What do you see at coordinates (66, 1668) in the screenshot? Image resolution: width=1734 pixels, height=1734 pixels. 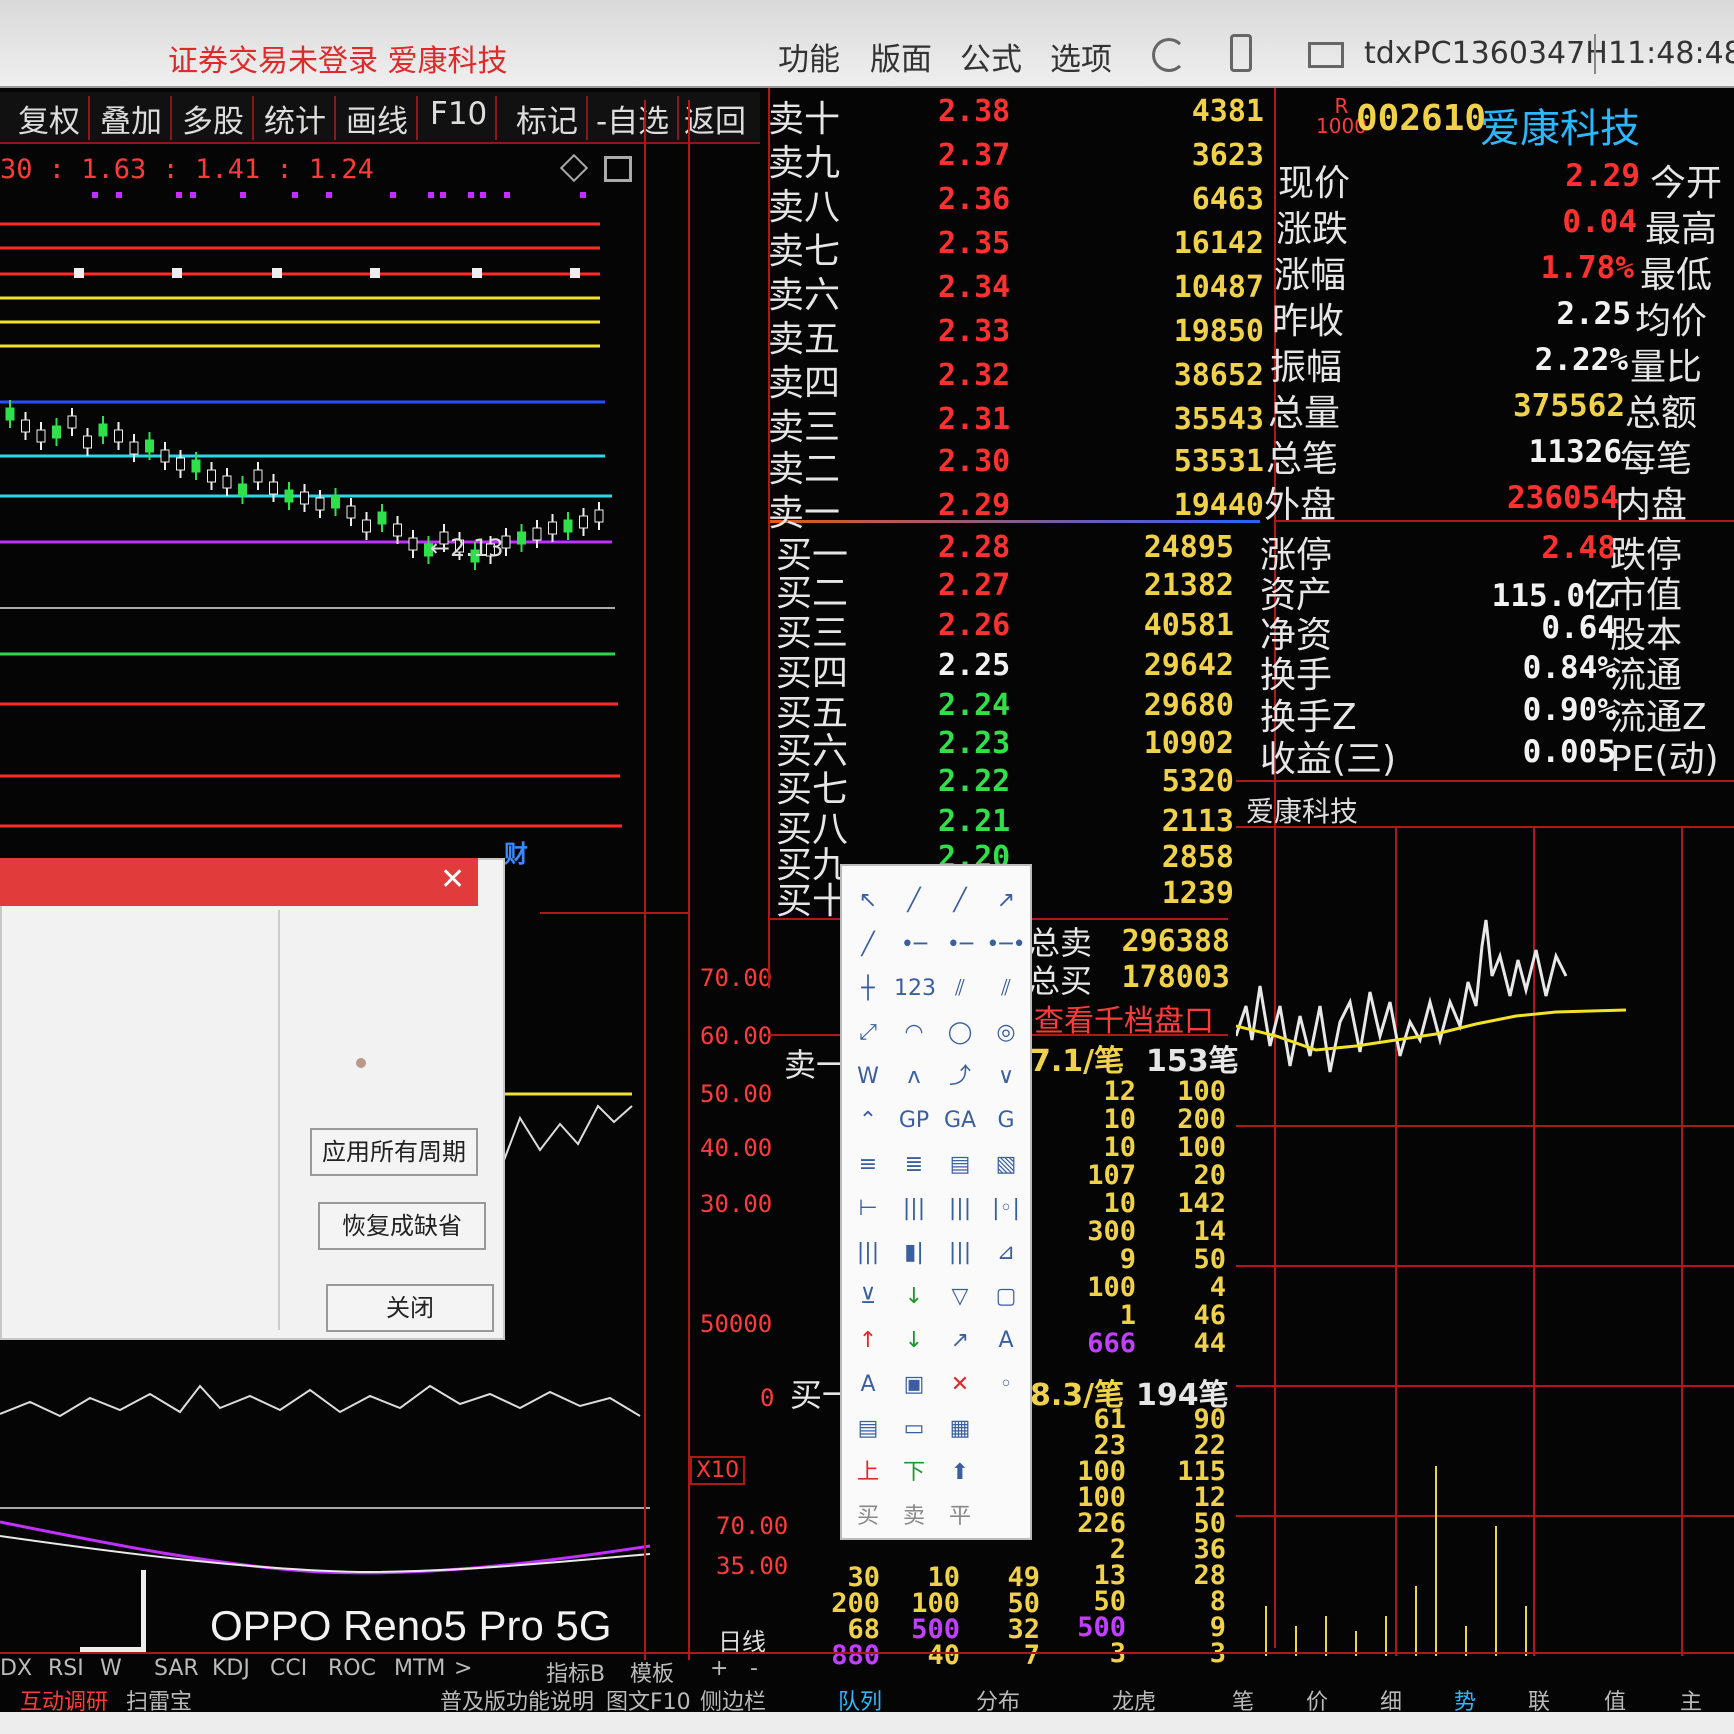 I see `ind-rsi: RSI` at bounding box center [66, 1668].